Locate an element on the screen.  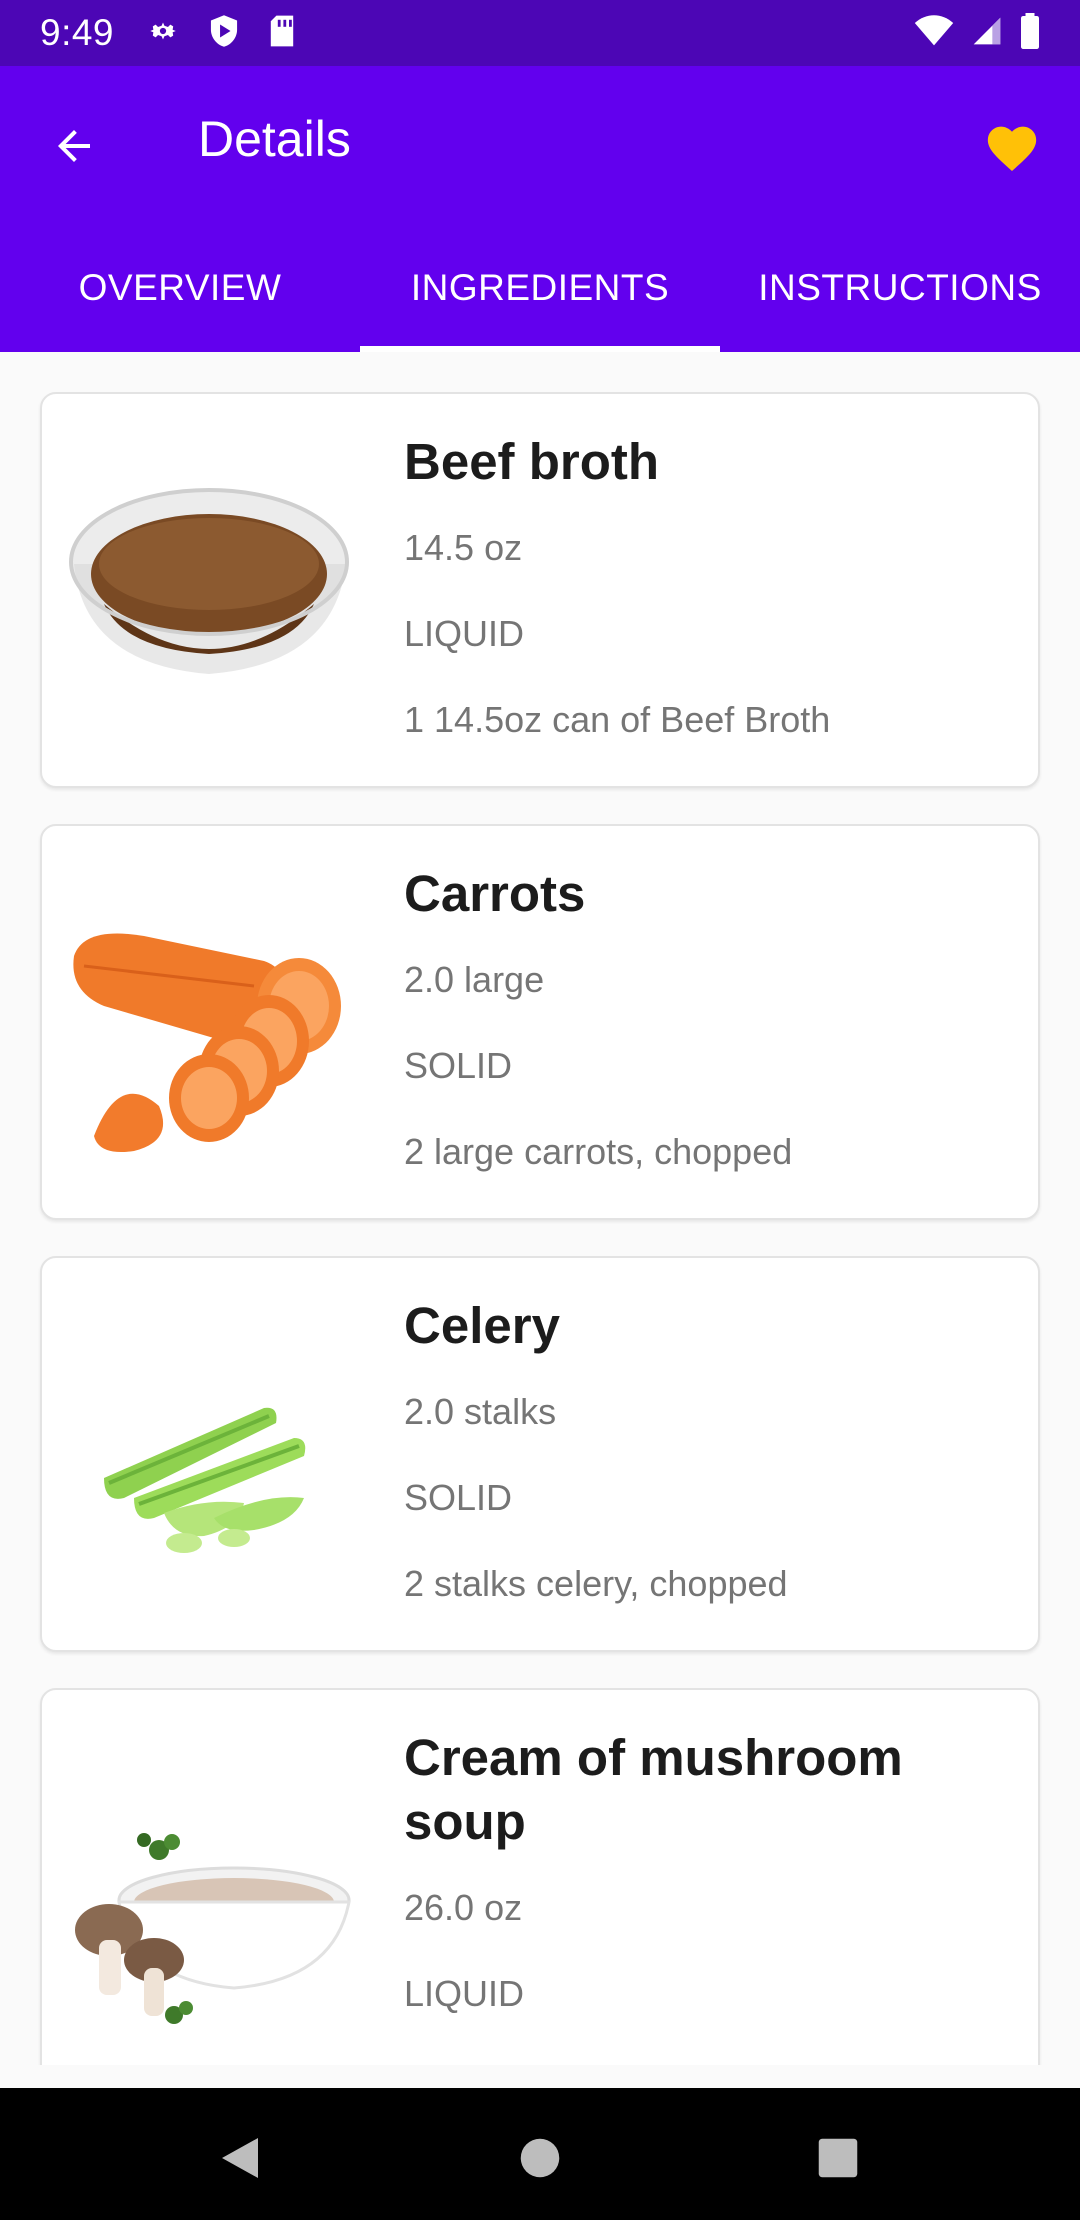
status-time: 9:49 is located at coordinates (77, 32).